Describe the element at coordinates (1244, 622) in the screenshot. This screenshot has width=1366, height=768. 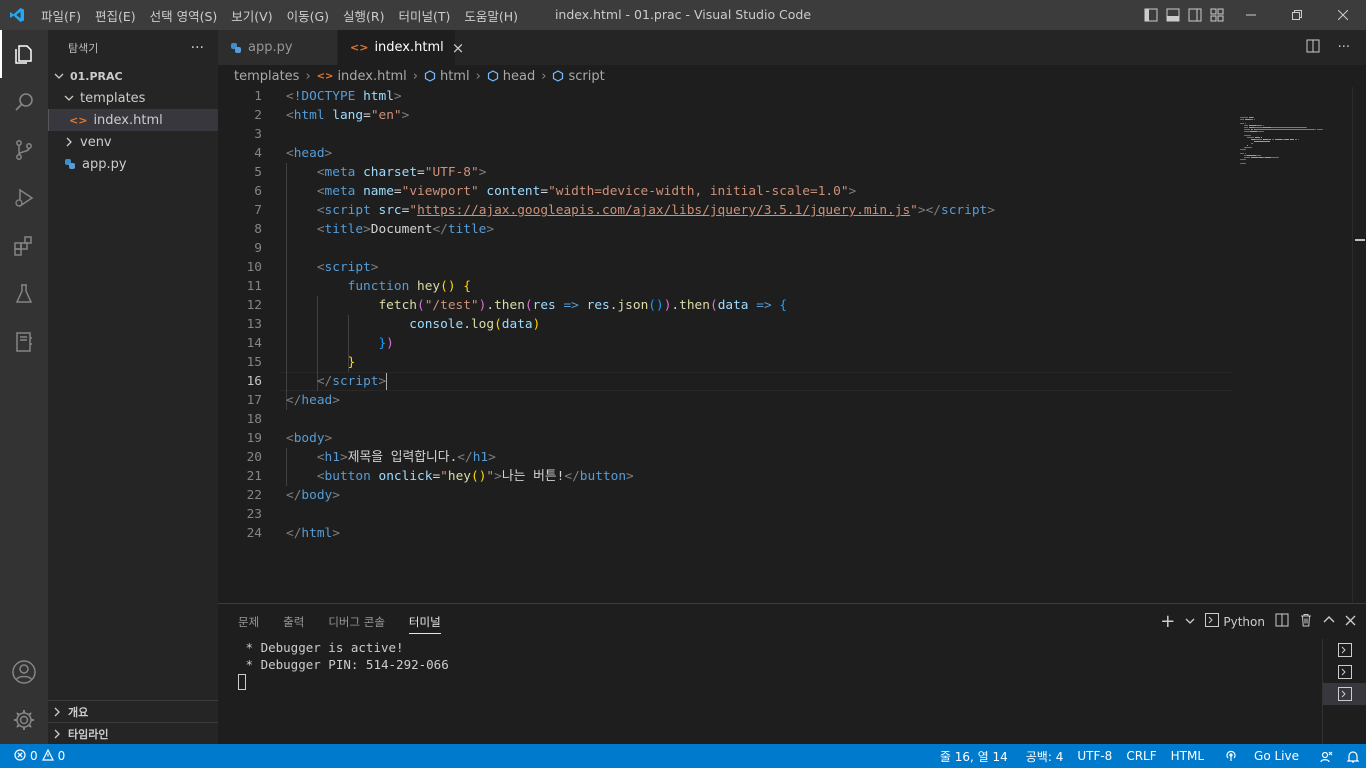
I see `terminal-name: Python` at that location.